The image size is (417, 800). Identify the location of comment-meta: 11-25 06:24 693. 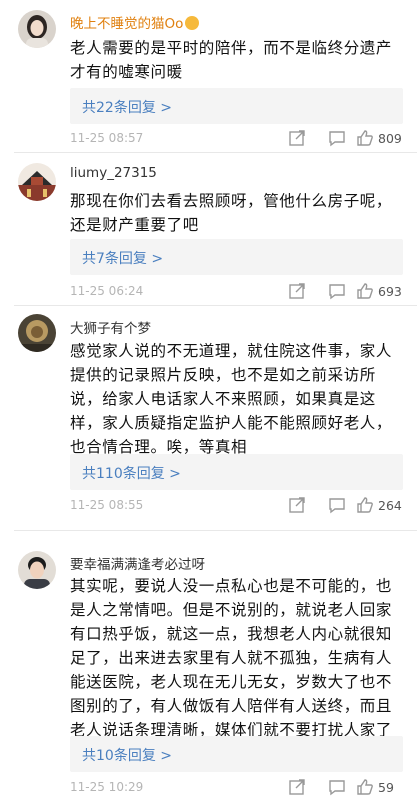
(236, 292).